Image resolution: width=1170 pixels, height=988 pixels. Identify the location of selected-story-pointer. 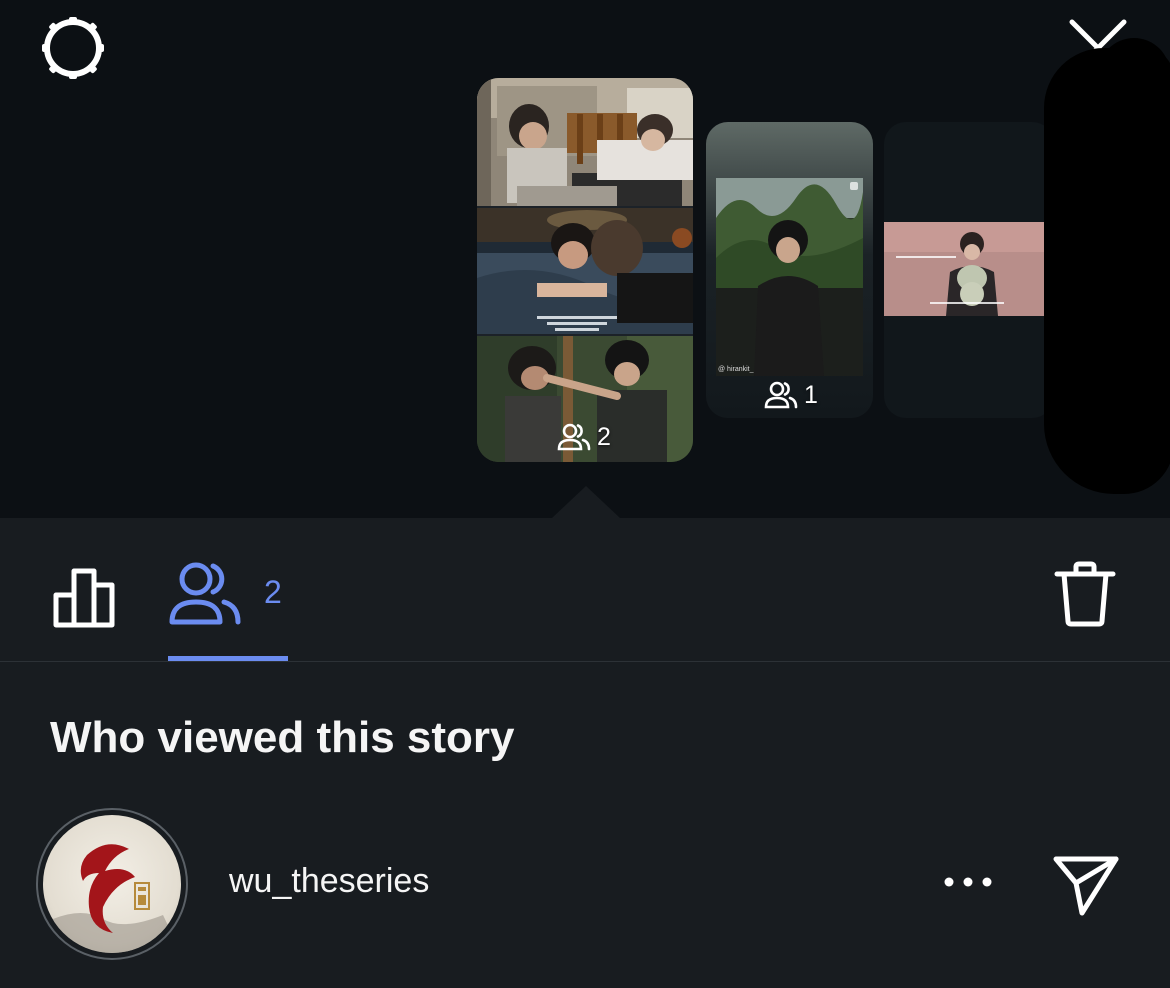
(586, 502).